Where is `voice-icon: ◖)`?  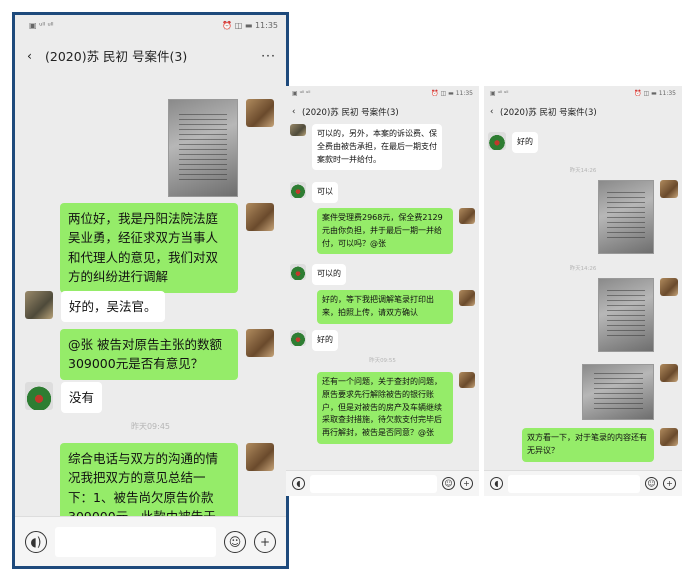 voice-icon: ◖) is located at coordinates (36, 541).